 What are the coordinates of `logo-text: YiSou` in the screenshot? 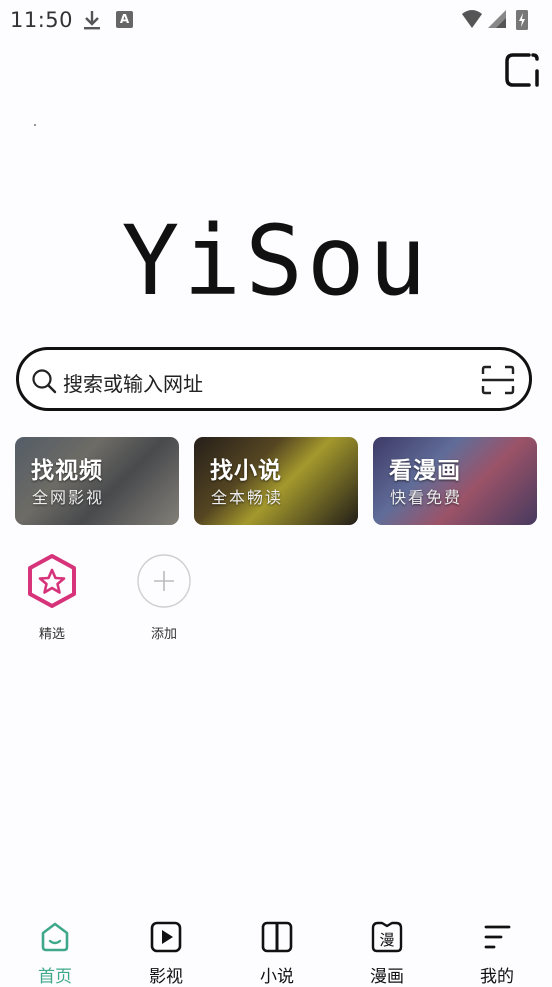 It's located at (276, 261).